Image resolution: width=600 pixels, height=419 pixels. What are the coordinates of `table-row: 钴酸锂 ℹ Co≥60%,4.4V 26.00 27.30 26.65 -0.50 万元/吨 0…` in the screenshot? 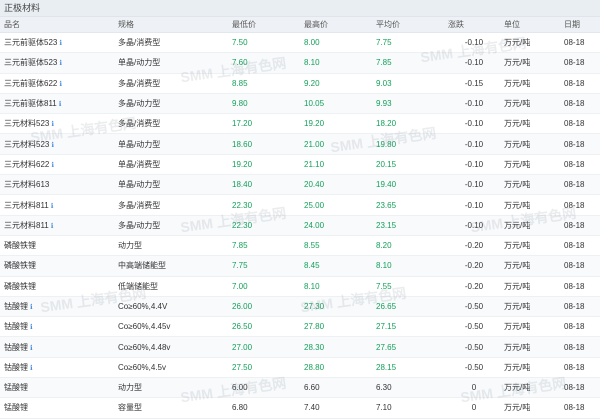 It's located at (300, 307).